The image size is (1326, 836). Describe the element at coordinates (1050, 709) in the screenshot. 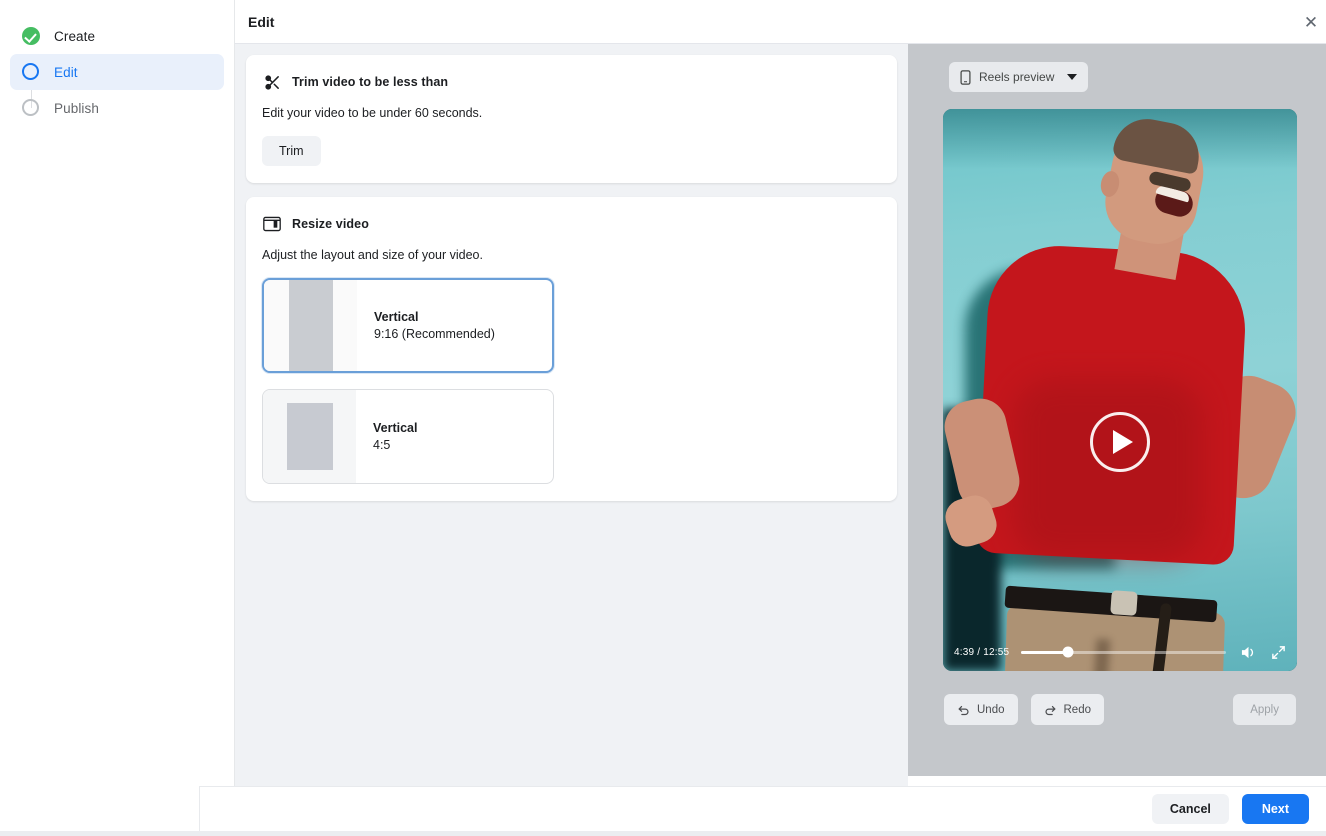

I see `redo-icon` at that location.